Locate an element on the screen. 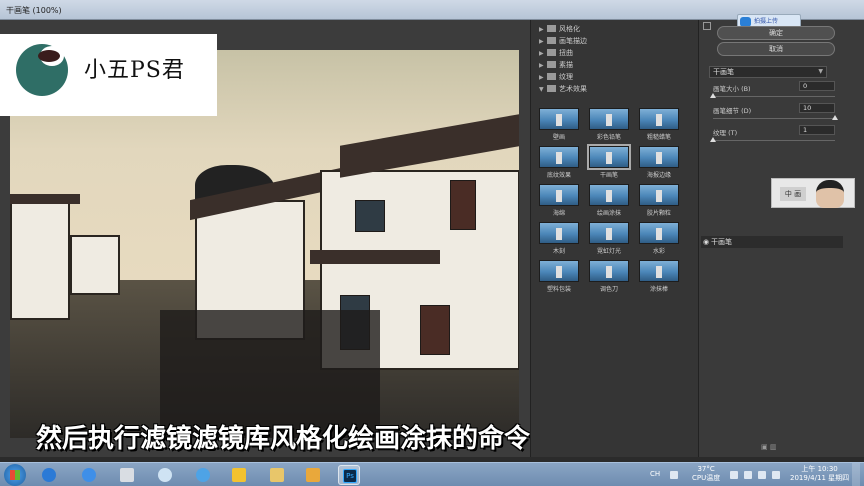  tray-icon is located at coordinates (674, 475).